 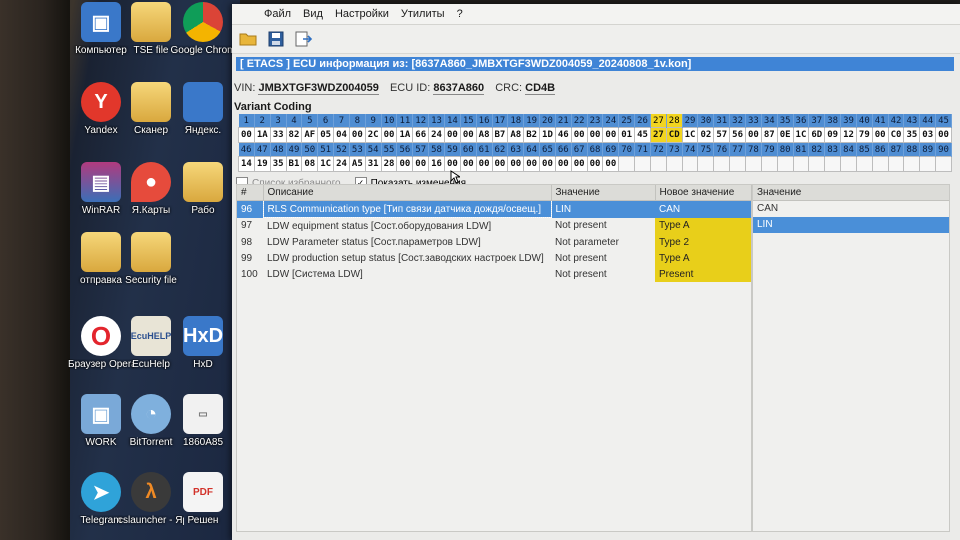 What do you see at coordinates (250, 193) in the screenshot?
I see `col-num: #` at bounding box center [250, 193].